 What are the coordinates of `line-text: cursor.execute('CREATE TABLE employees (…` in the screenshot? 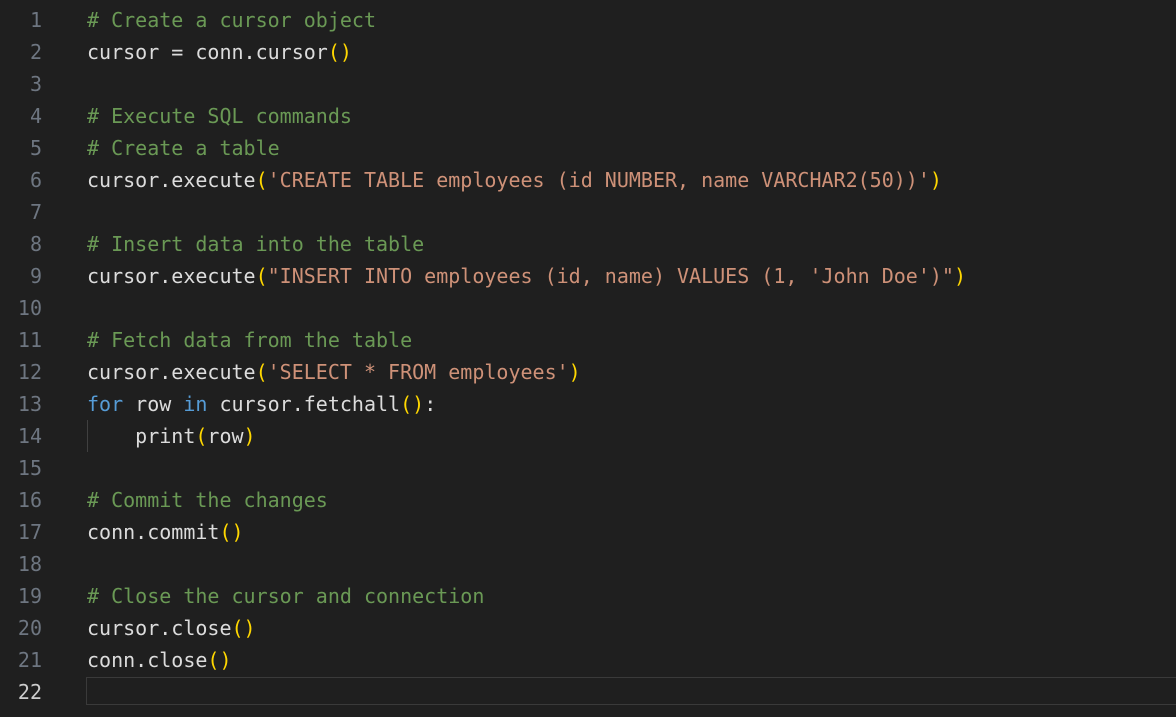 It's located at (514, 180).